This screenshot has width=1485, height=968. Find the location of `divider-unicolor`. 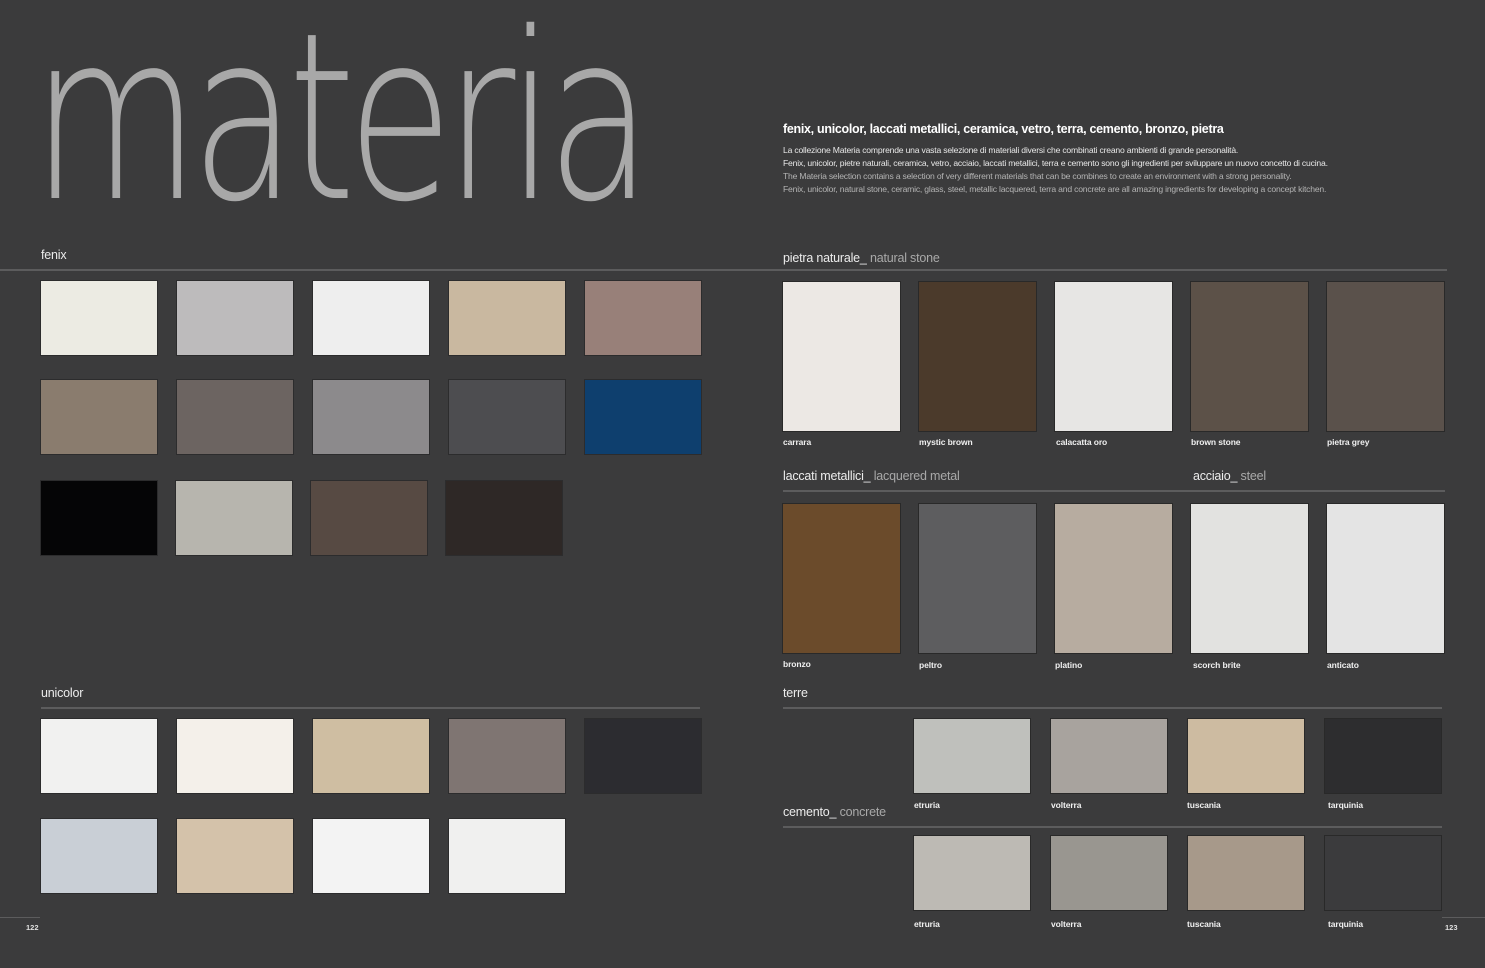

divider-unicolor is located at coordinates (370, 708).